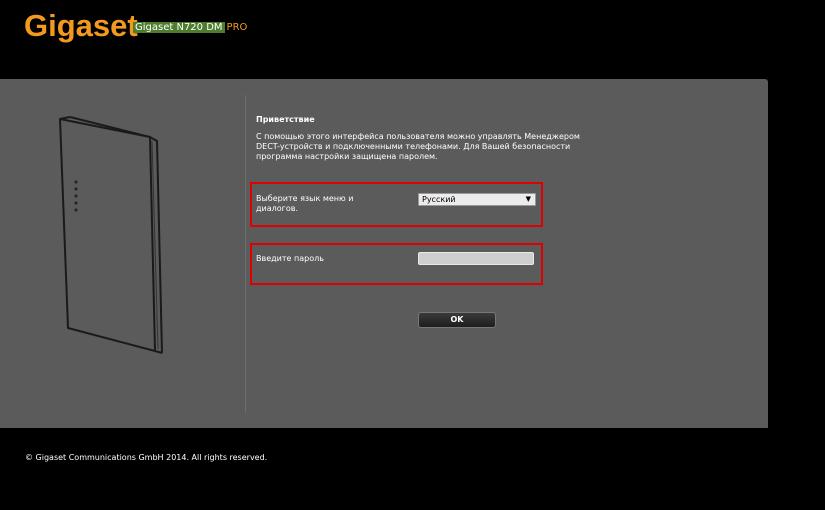 The width and height of the screenshot is (825, 510). I want to click on model-label: Gigaset N720 DM PRO, so click(190, 28).